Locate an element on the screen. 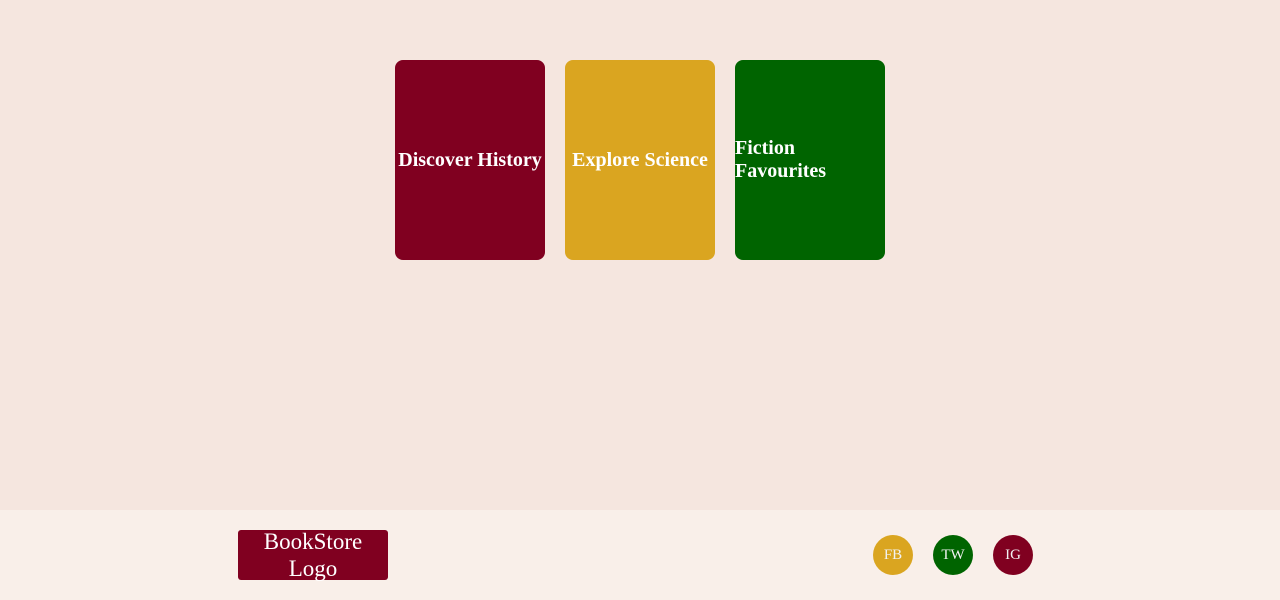 This screenshot has height=600, width=1280. card-explore-science: Explore Science is located at coordinates (640, 160).